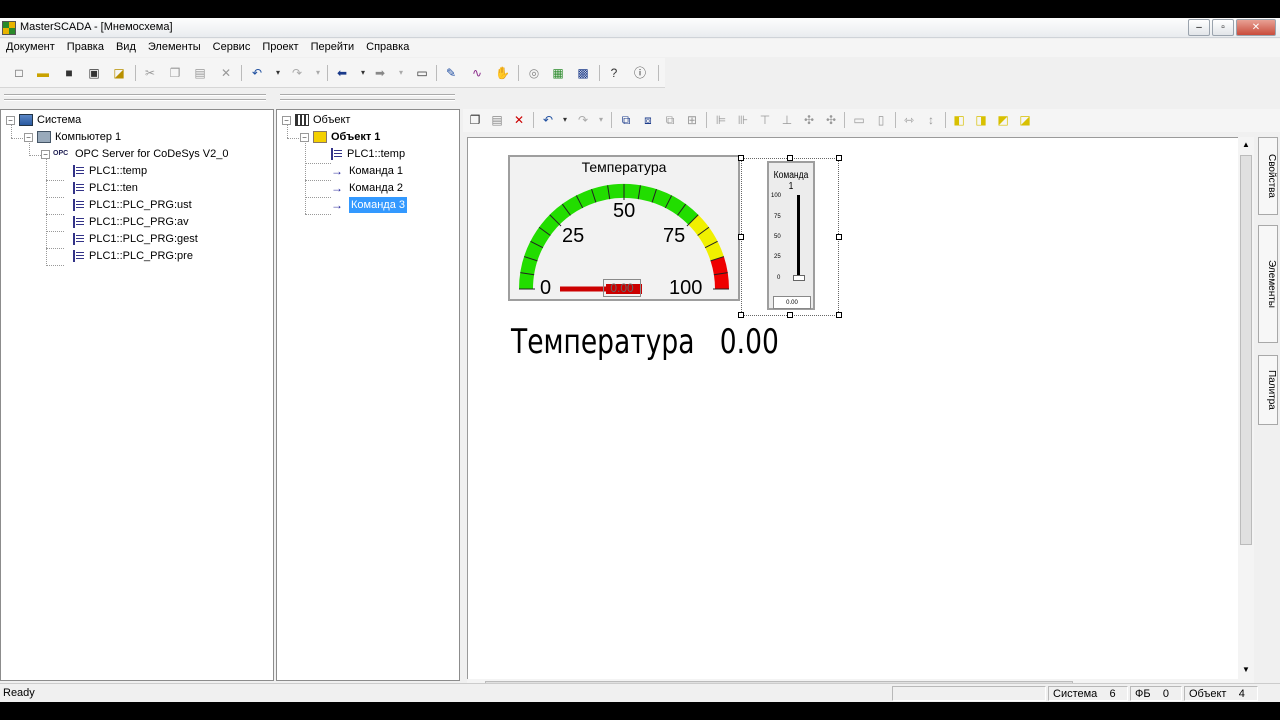 This screenshot has height=720, width=1280. I want to click on tab-palette: Палитра, so click(1268, 390).